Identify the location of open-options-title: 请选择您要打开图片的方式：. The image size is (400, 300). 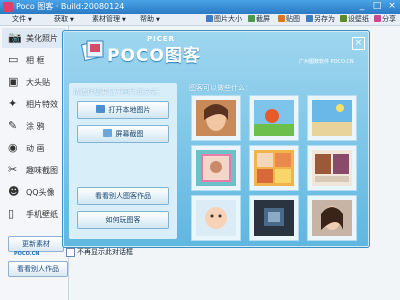
(118, 92).